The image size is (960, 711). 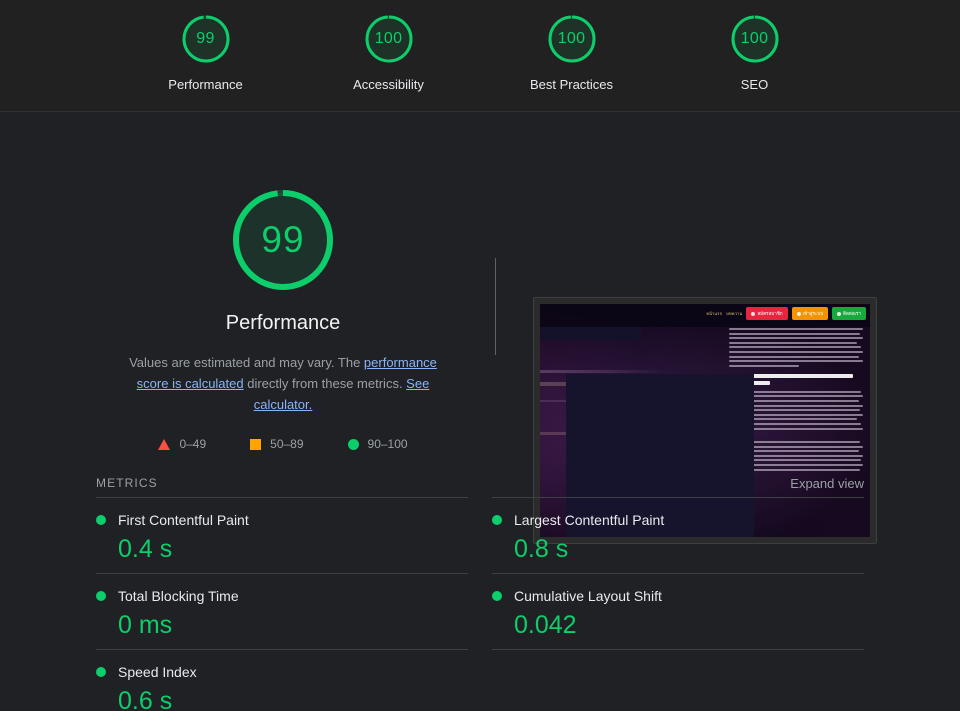 What do you see at coordinates (325, 383) in the screenshot?
I see `description-part-2: directly from these metrics.` at bounding box center [325, 383].